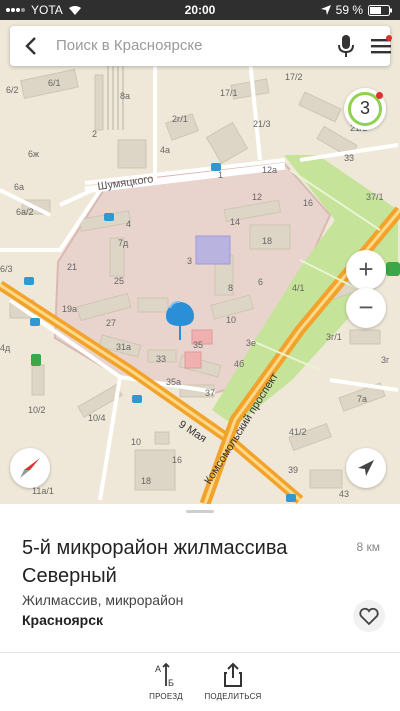 Image resolution: width=400 pixels, height=711 pixels. I want to click on svg-text: 6а, so click(19, 187).